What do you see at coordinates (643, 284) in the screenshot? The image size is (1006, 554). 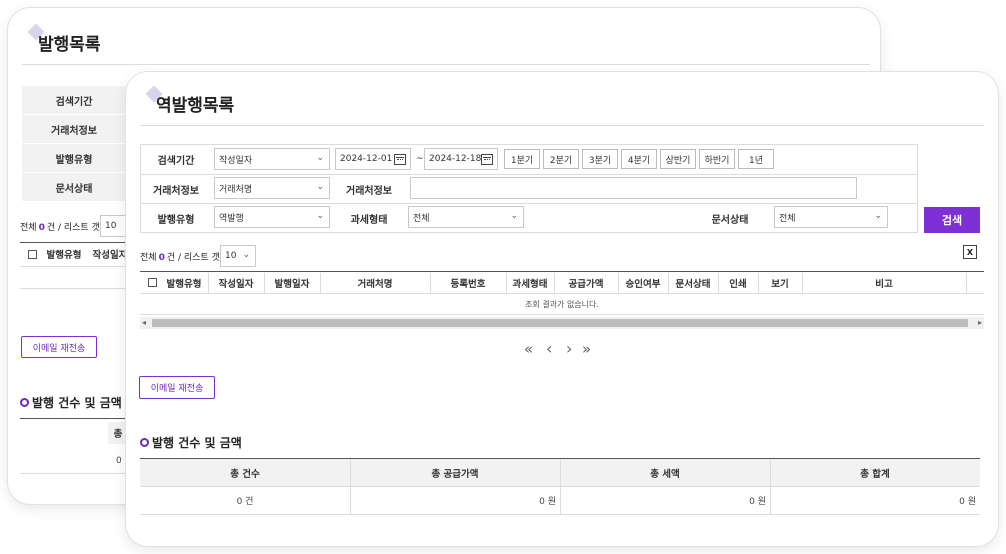 I see `header-approval: 승인여부` at bounding box center [643, 284].